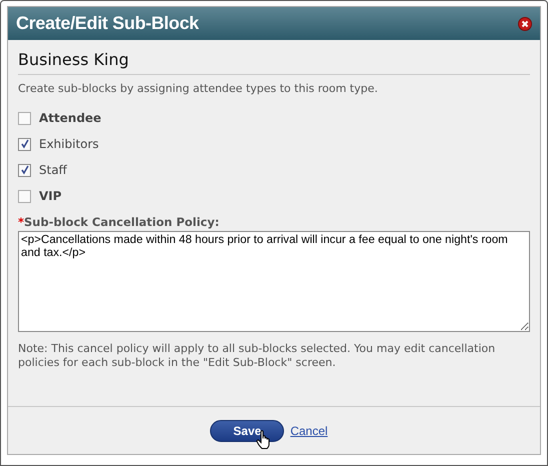 The image size is (548, 466). I want to click on required-mark: *, so click(21, 222).